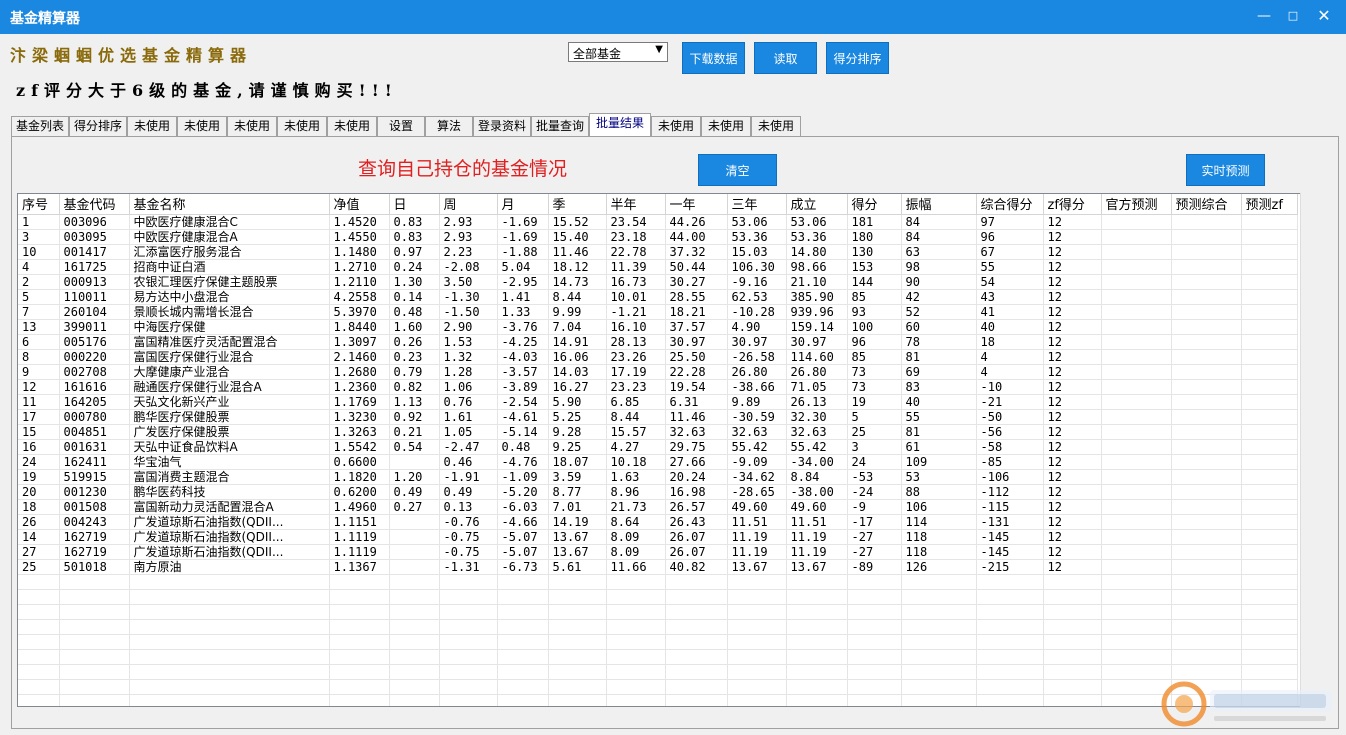  Describe the element at coordinates (874, 522) in the screenshot. I see `table-cell: -17` at that location.